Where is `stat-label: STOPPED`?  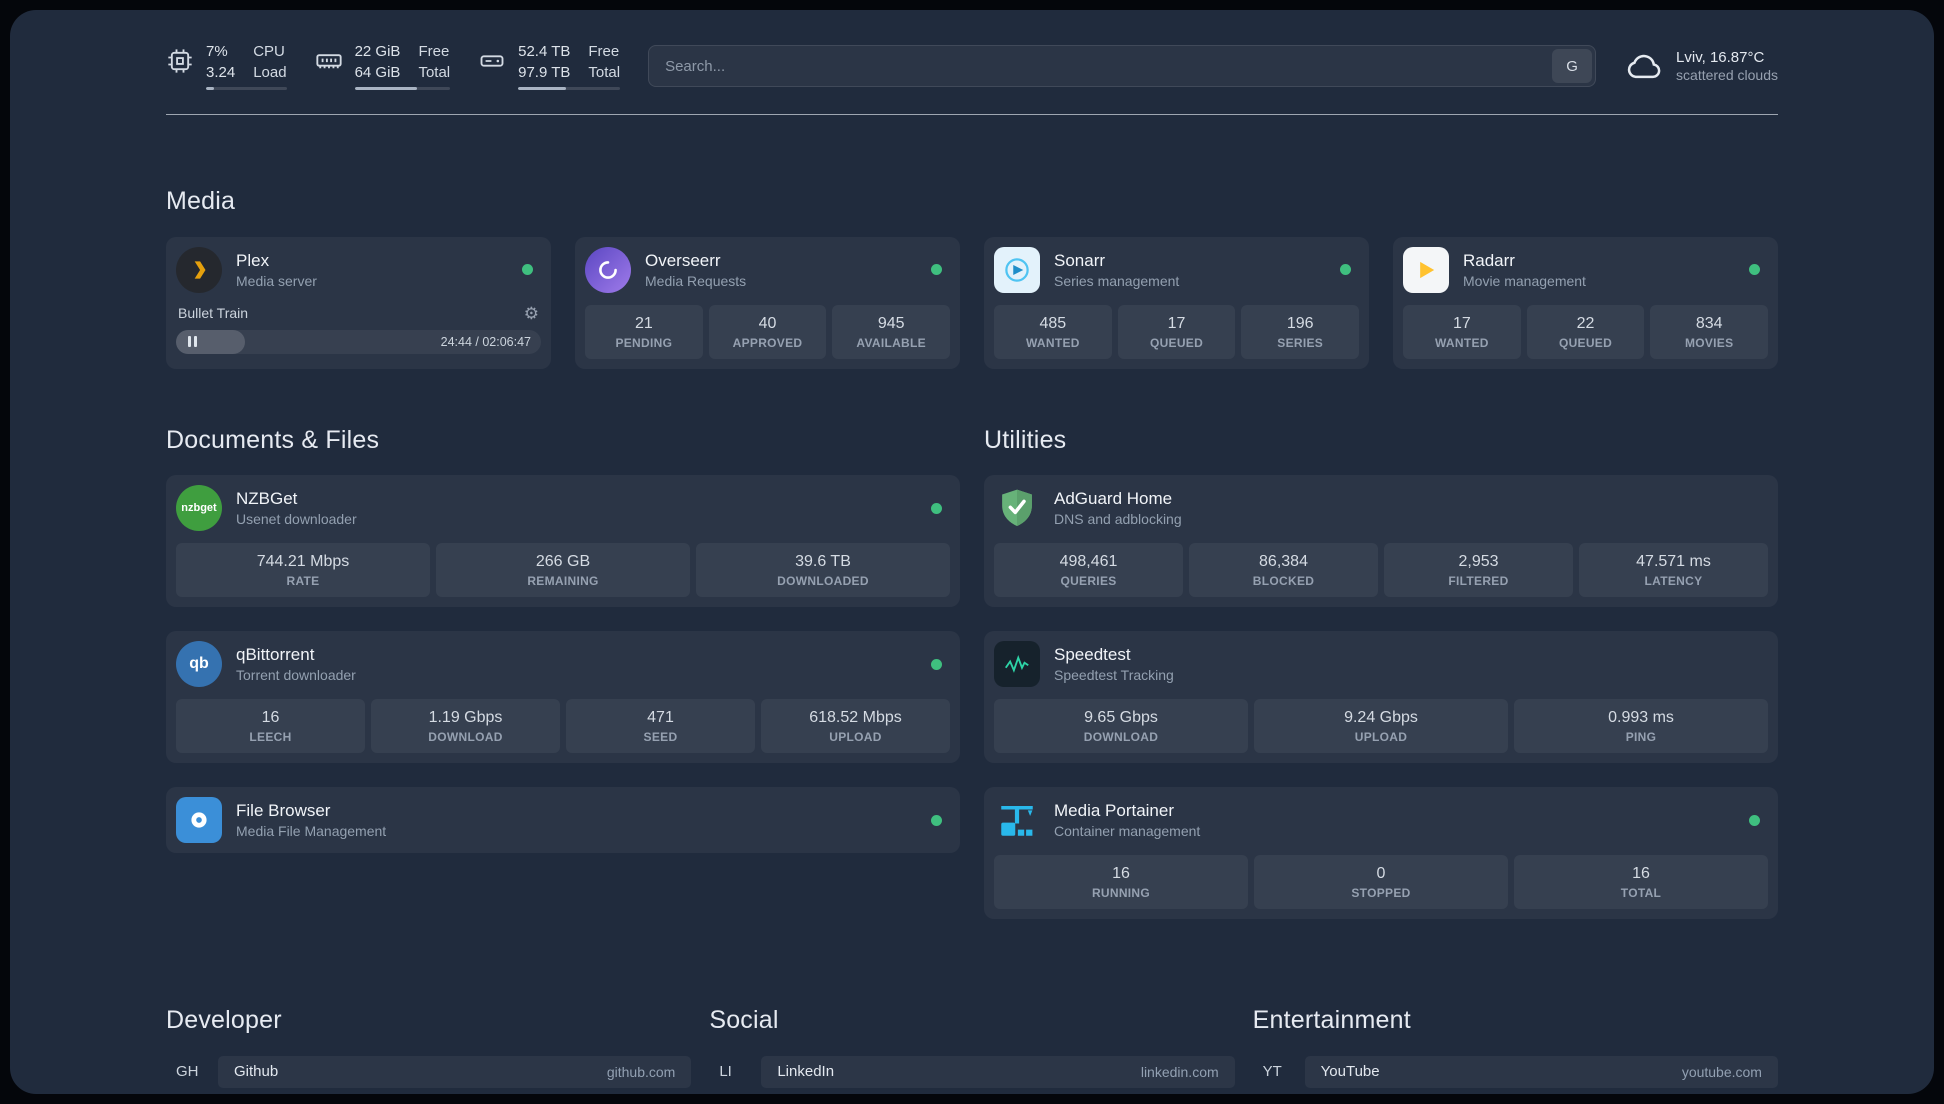
stat-label: STOPPED is located at coordinates (1381, 893).